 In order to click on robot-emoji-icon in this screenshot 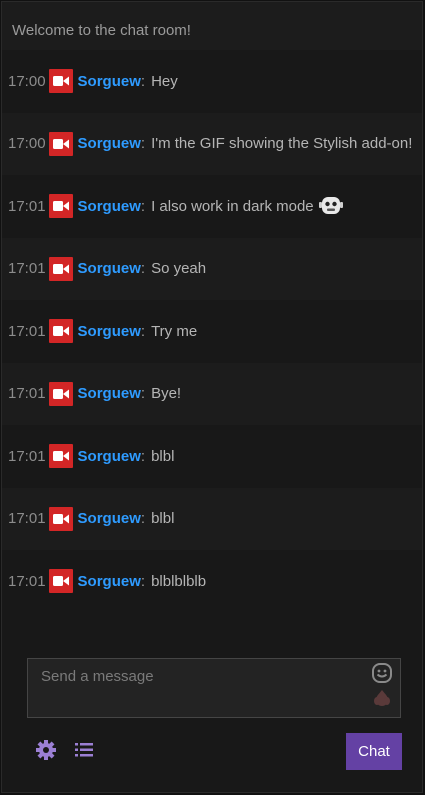, I will do `click(331, 206)`.